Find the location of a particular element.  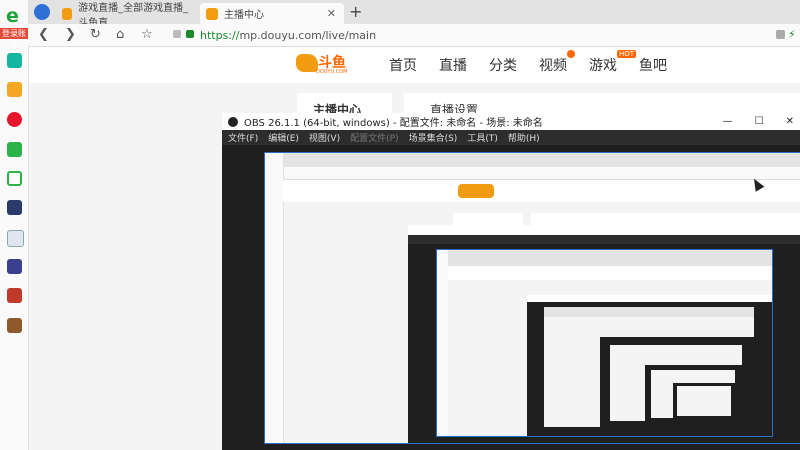

menu-tools: 工具(T) is located at coordinates (482, 137).